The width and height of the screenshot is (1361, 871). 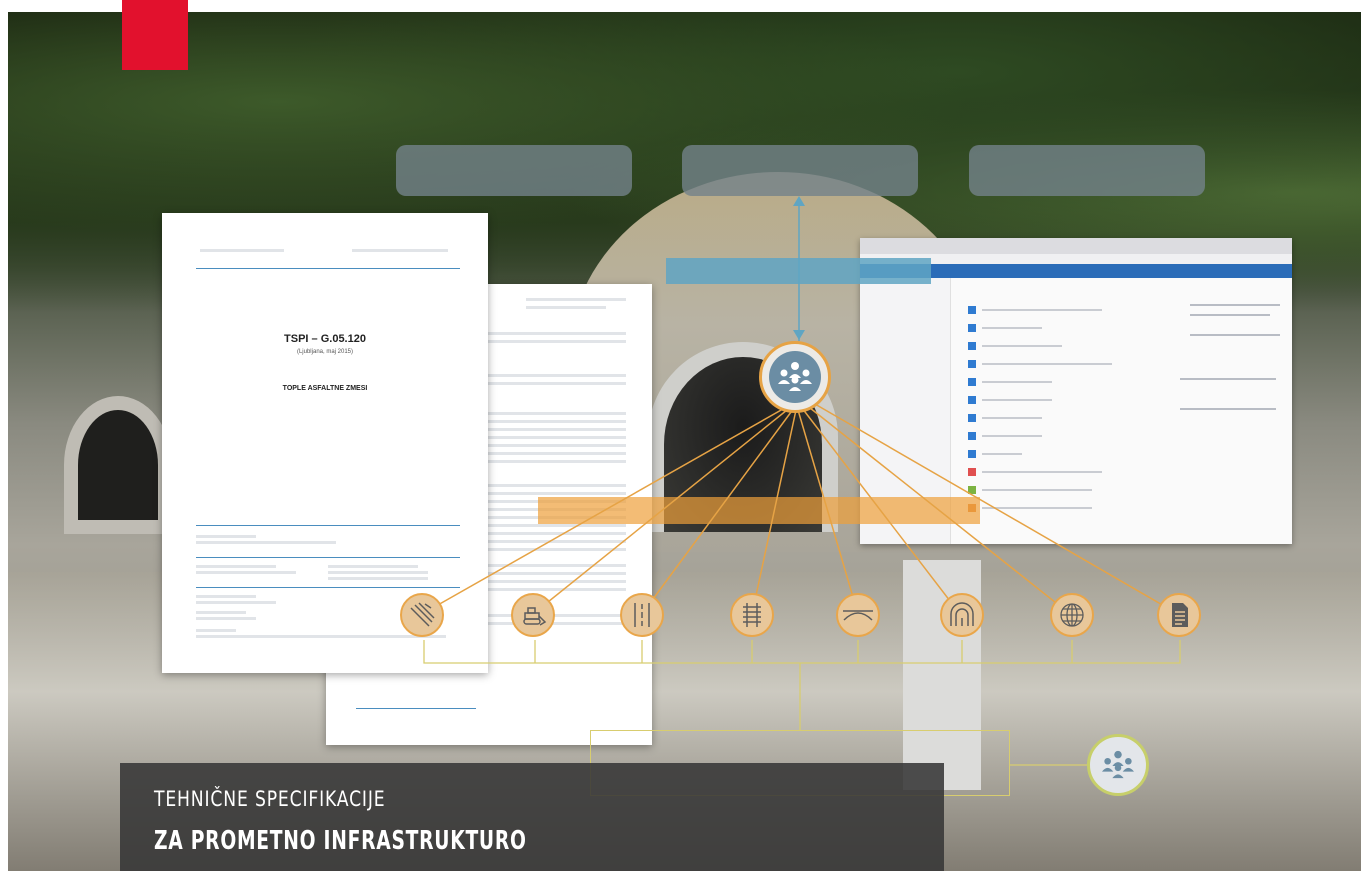 What do you see at coordinates (1072, 615) in the screenshot?
I see `globe-grid-icon` at bounding box center [1072, 615].